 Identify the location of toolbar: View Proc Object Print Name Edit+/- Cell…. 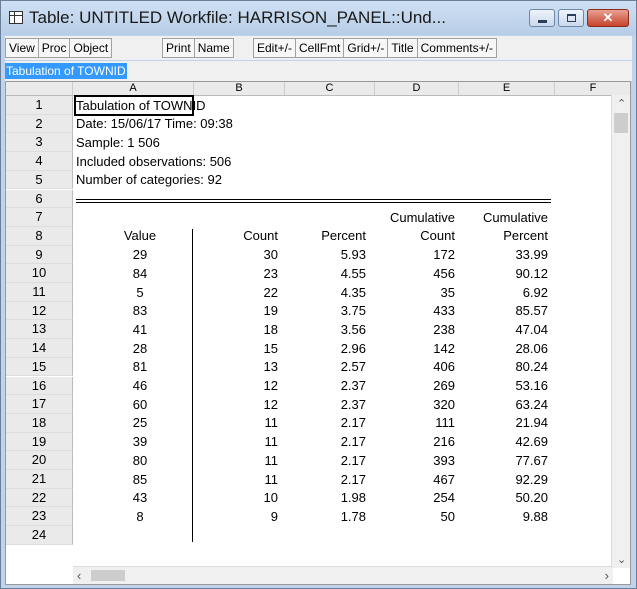
(318, 48).